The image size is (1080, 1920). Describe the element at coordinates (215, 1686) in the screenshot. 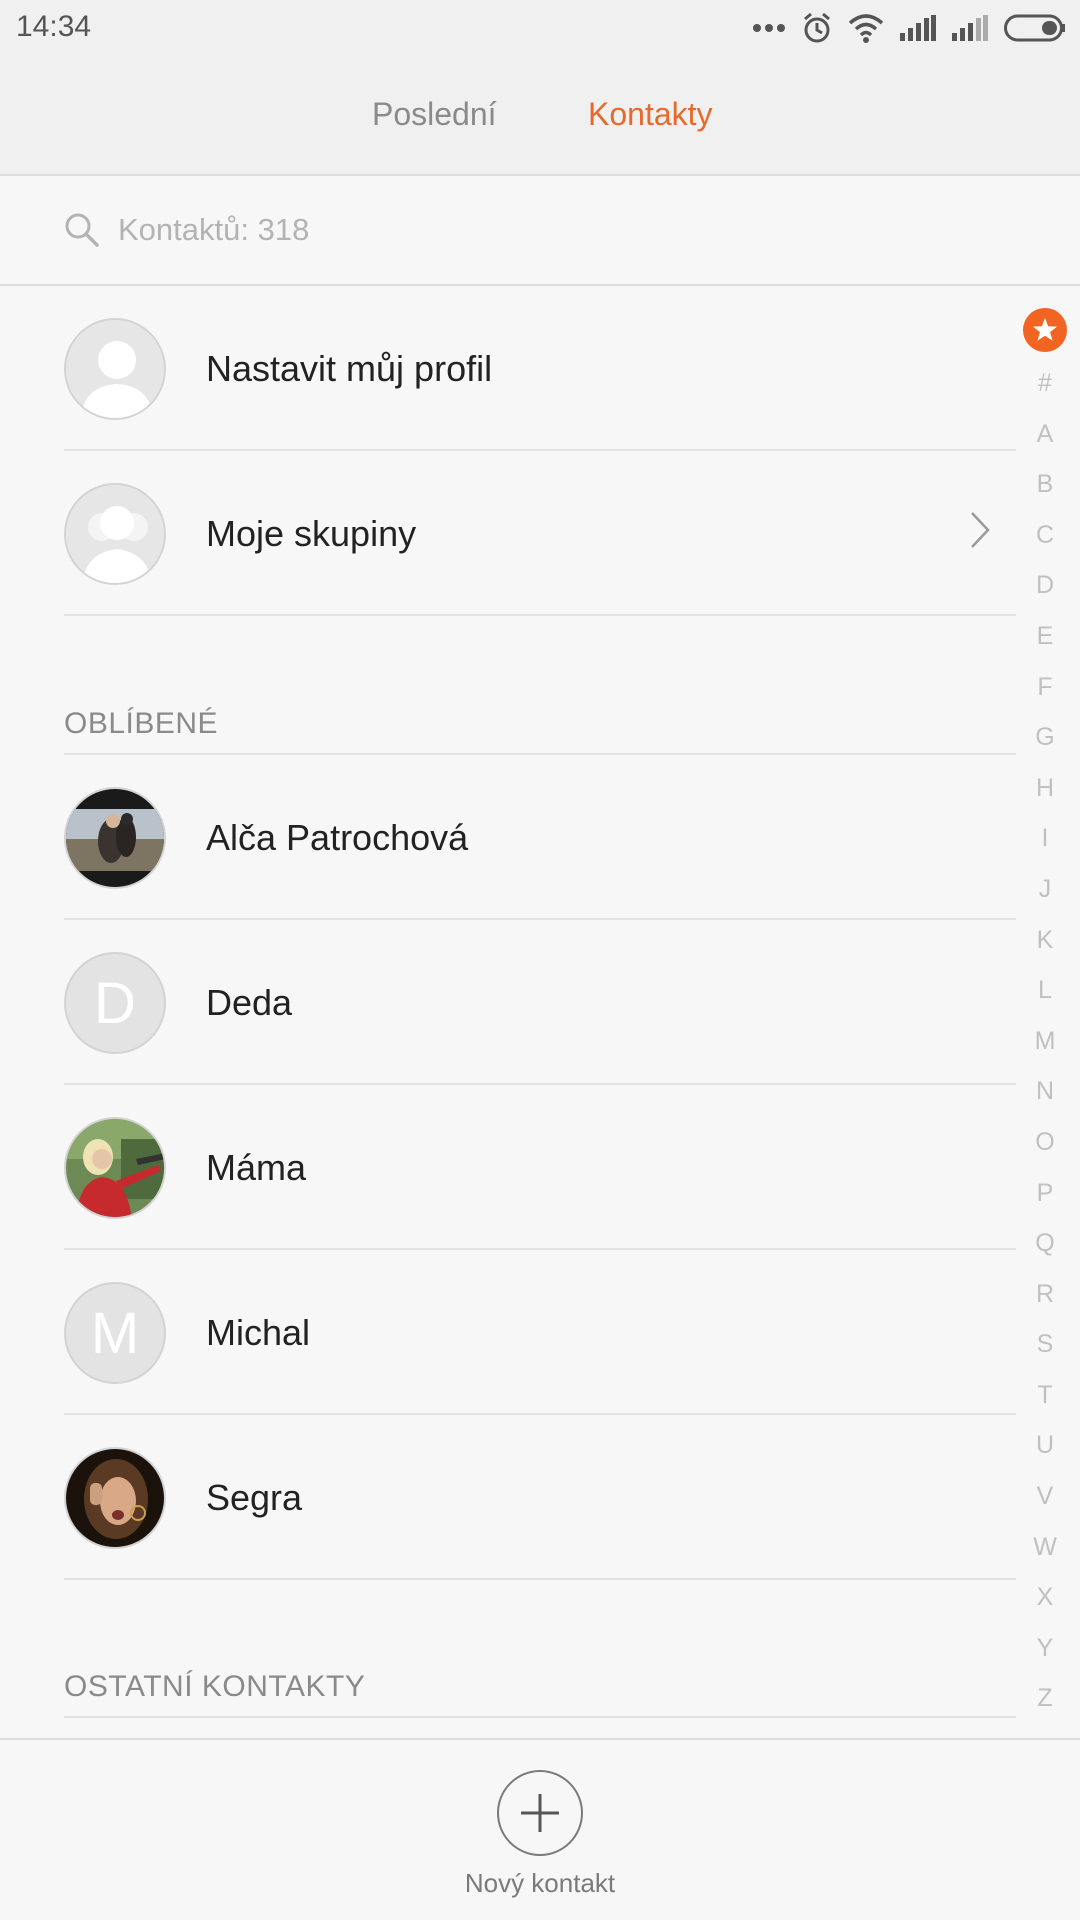

I see `other-contacts-header-label: OSTATNÍ KONTAKTY` at that location.